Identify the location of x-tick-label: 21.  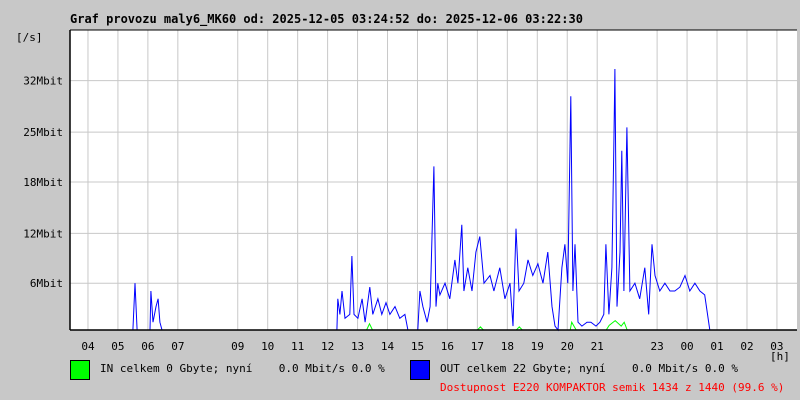
(597, 346).